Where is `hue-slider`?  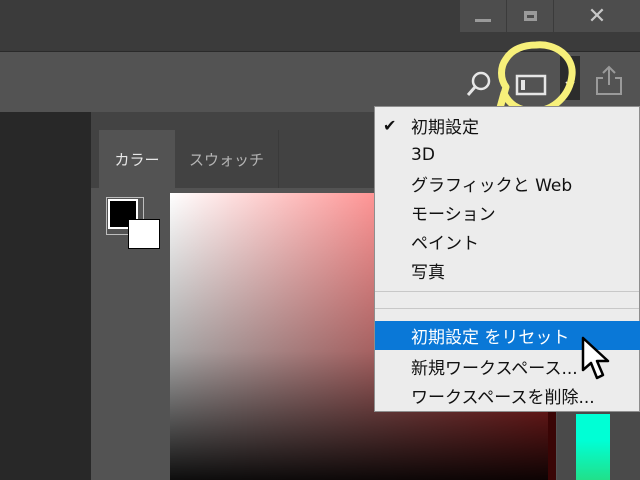 hue-slider is located at coordinates (593, 447).